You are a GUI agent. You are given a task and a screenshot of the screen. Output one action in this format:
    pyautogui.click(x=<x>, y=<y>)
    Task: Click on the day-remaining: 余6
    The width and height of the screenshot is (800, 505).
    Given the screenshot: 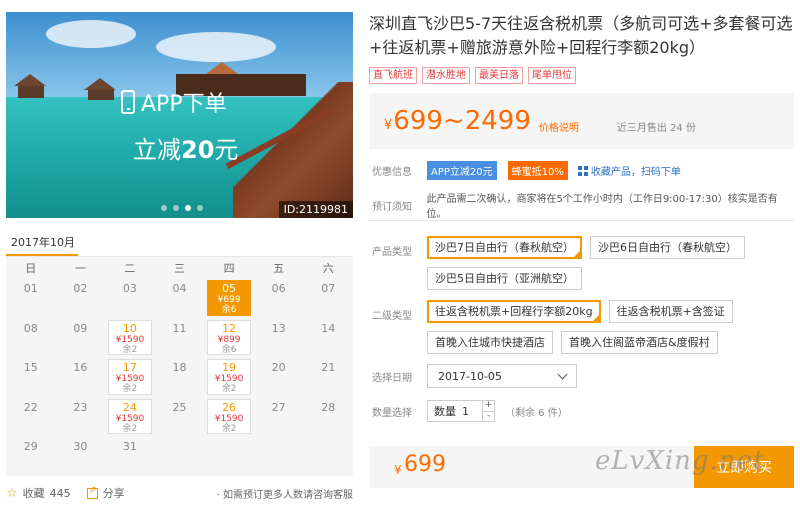 What is the action you would take?
    pyautogui.click(x=229, y=349)
    